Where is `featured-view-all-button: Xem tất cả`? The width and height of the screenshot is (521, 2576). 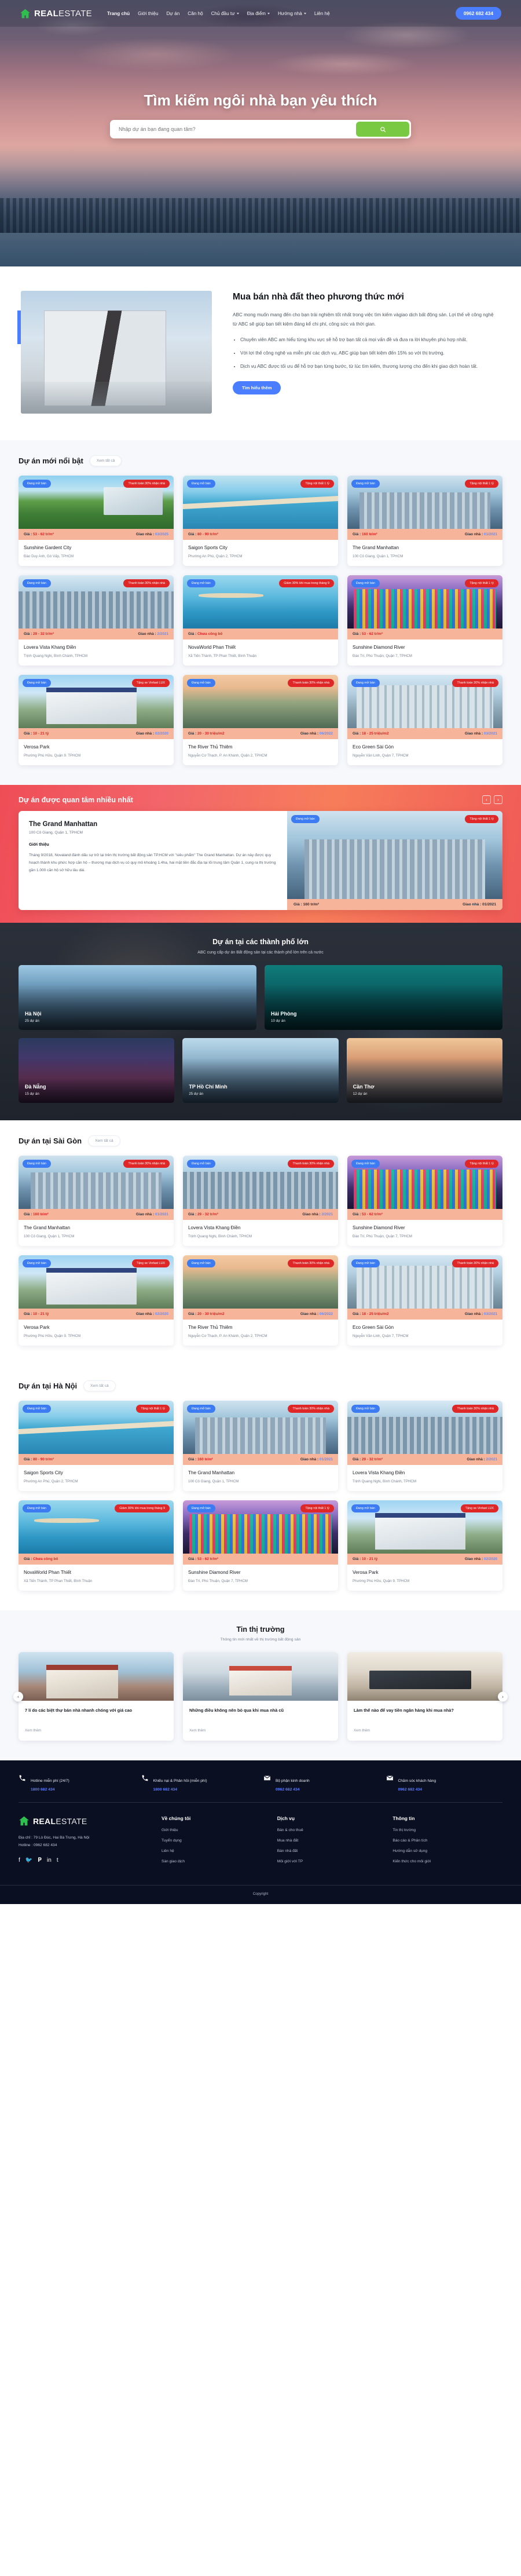
featured-view-all-button: Xem tất cả is located at coordinates (105, 461).